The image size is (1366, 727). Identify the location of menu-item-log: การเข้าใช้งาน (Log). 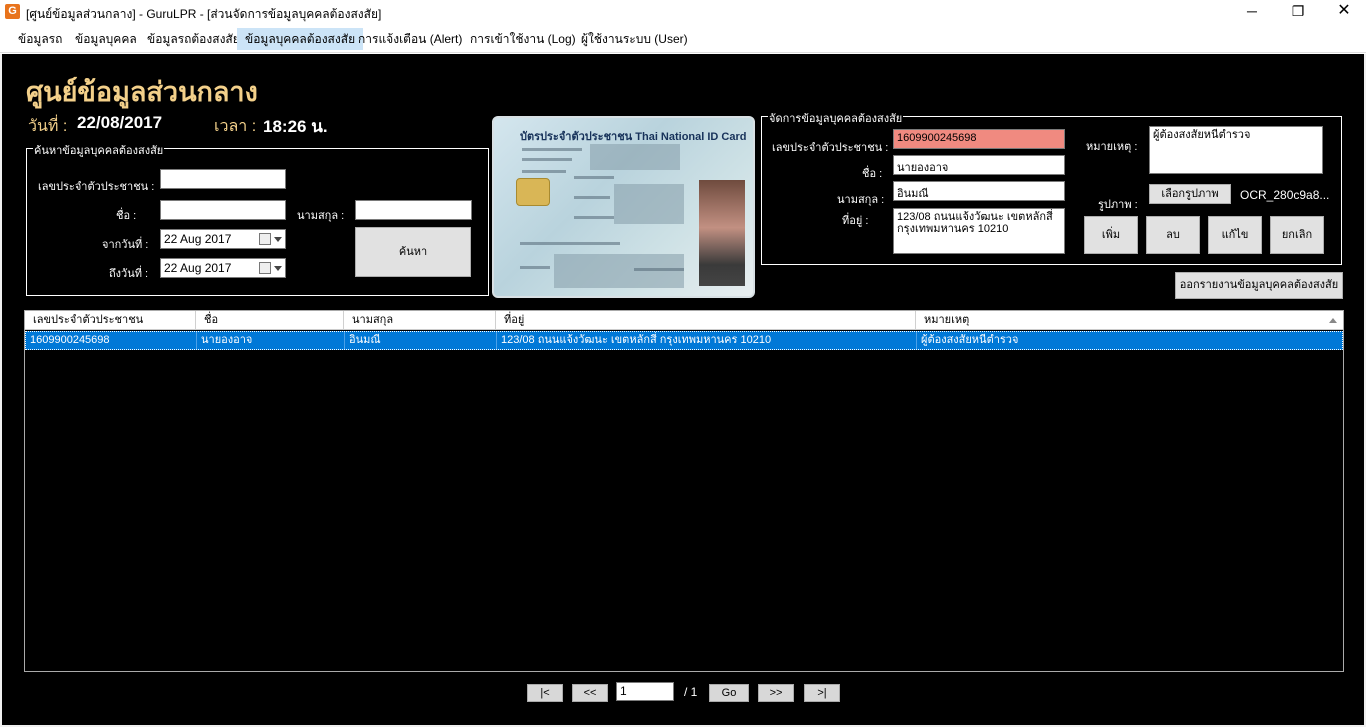
(523, 39).